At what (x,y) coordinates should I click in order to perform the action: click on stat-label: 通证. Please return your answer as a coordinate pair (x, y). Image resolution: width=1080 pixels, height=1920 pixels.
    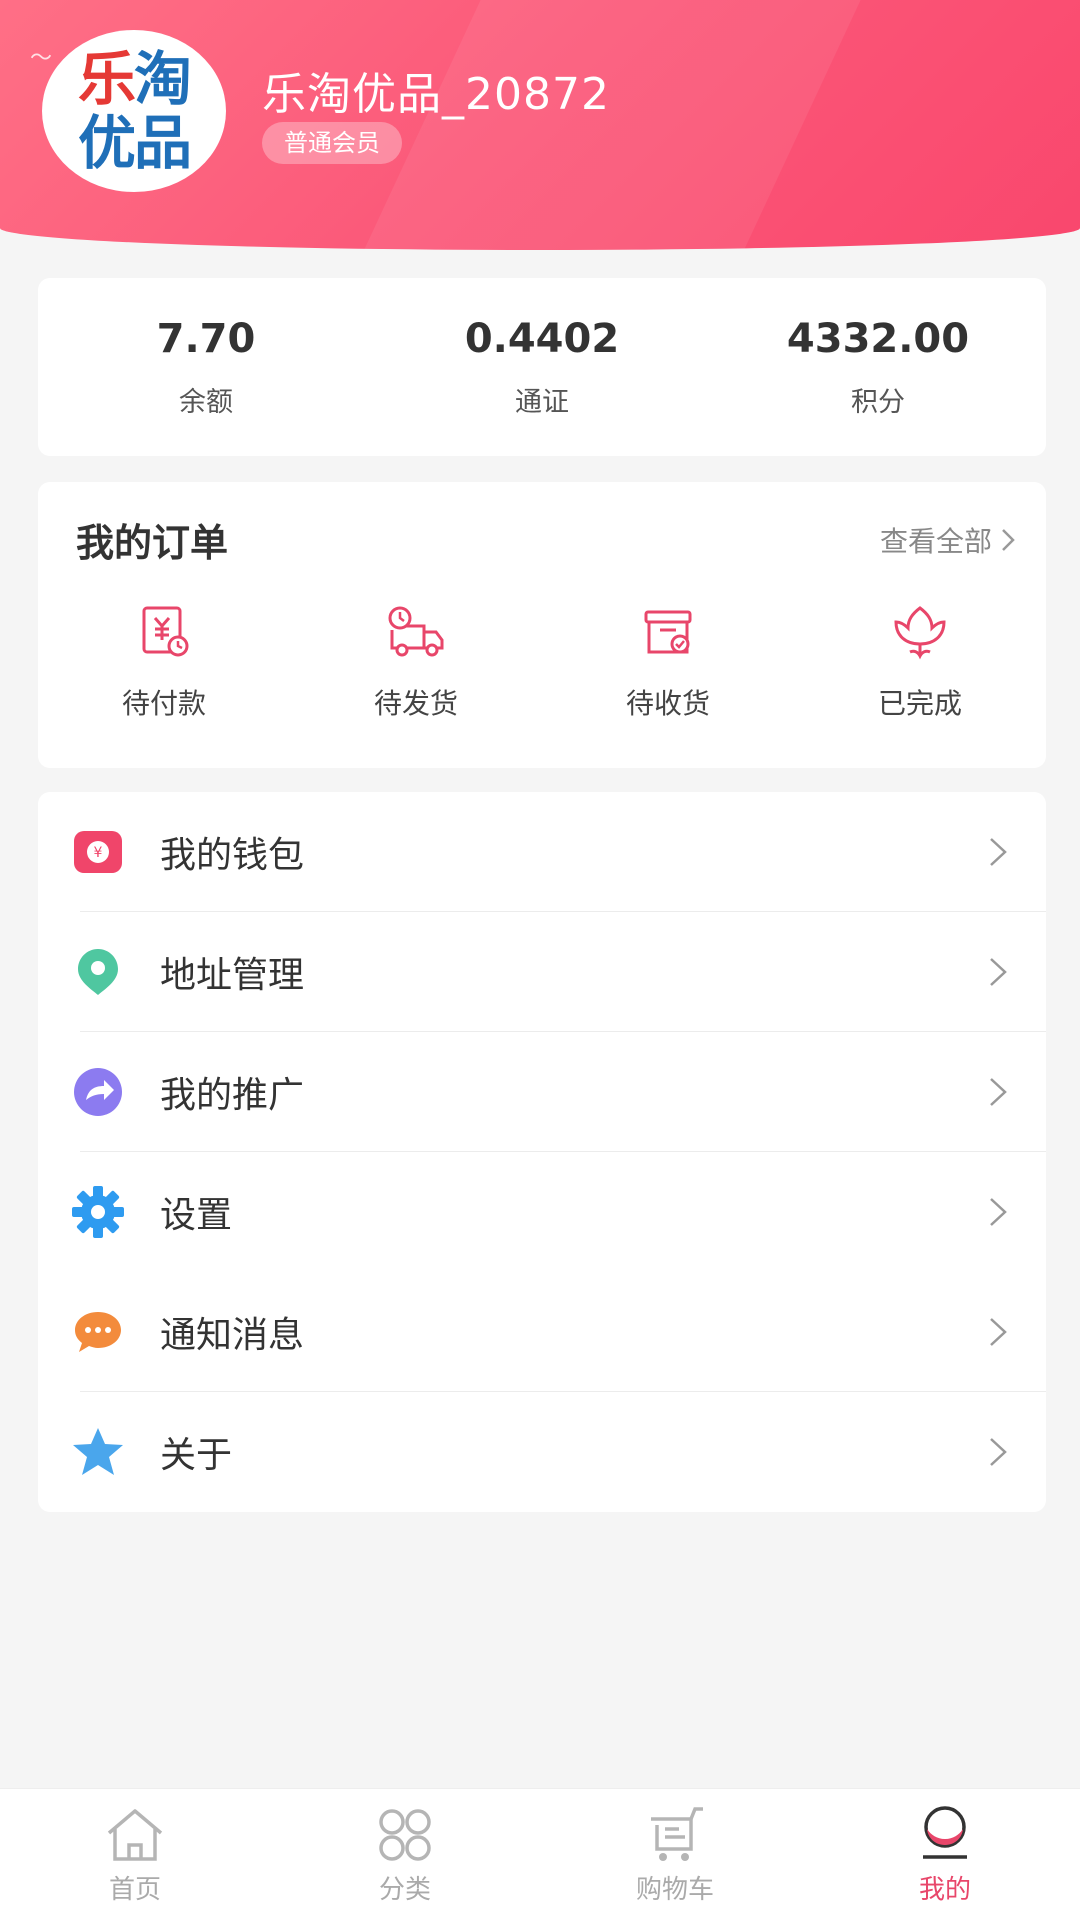
    Looking at the image, I should click on (542, 402).